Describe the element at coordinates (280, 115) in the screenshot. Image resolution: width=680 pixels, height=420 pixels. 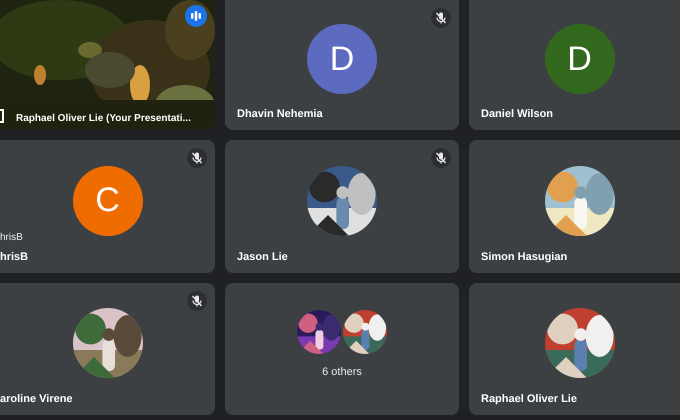
I see `participant-name: Dhavin Nehemia` at that location.